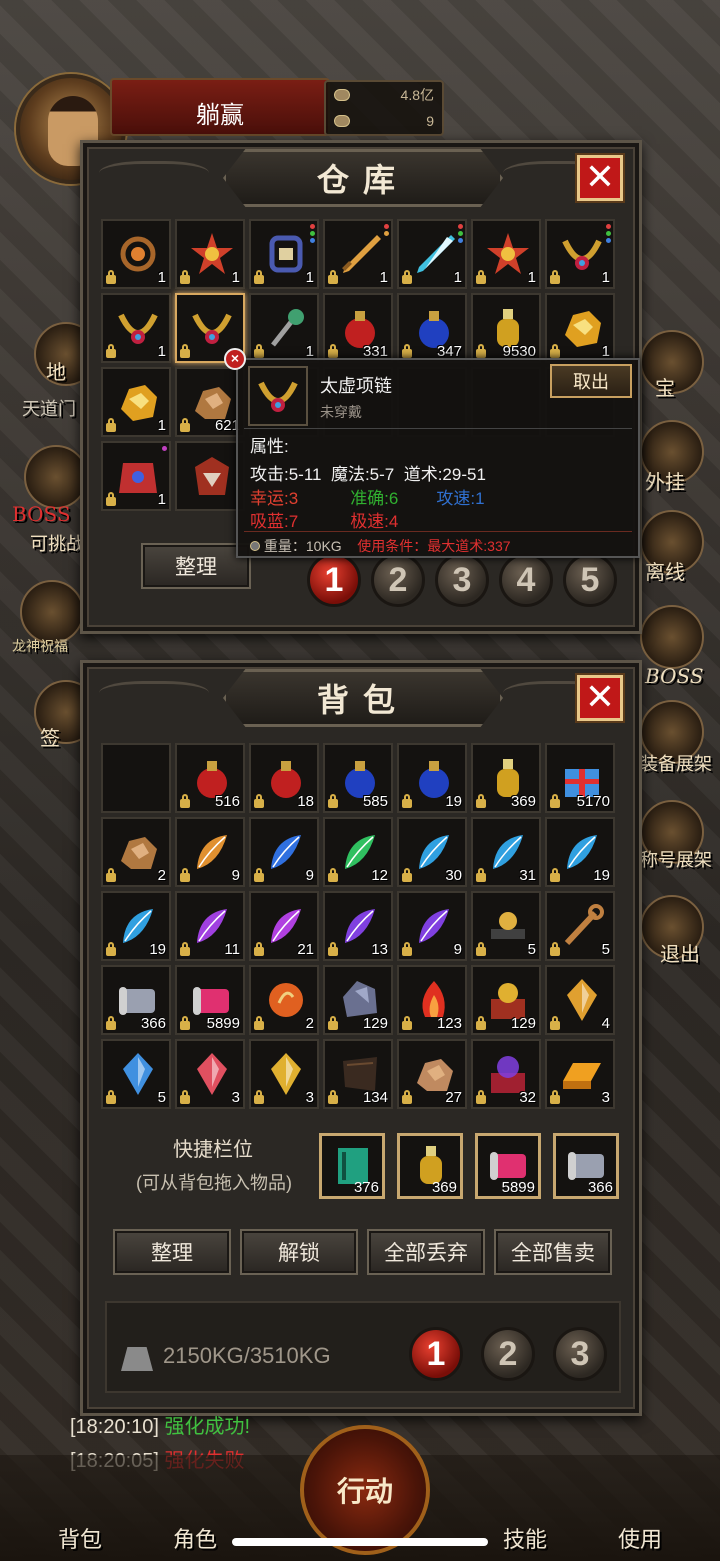 The image size is (720, 1561). I want to click on bag-slot: 369, so click(506, 778).